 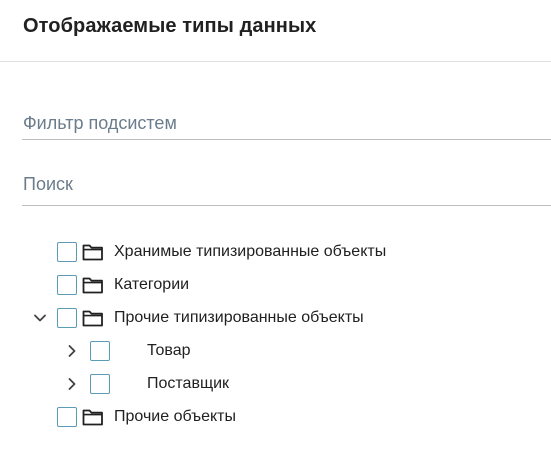 What do you see at coordinates (275, 417) in the screenshot?
I see `tree-node-other-objects: Прочие объекты` at bounding box center [275, 417].